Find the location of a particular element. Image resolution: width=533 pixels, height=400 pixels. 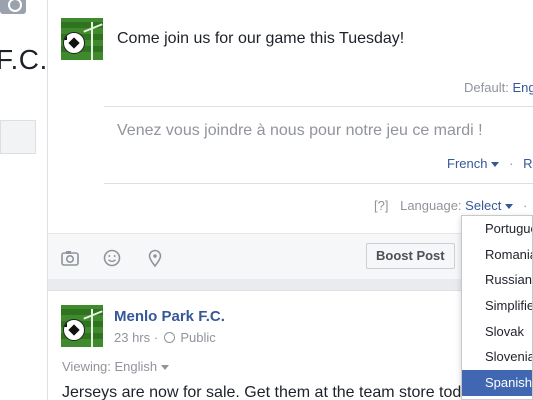

language-select-label: Select is located at coordinates (483, 205).